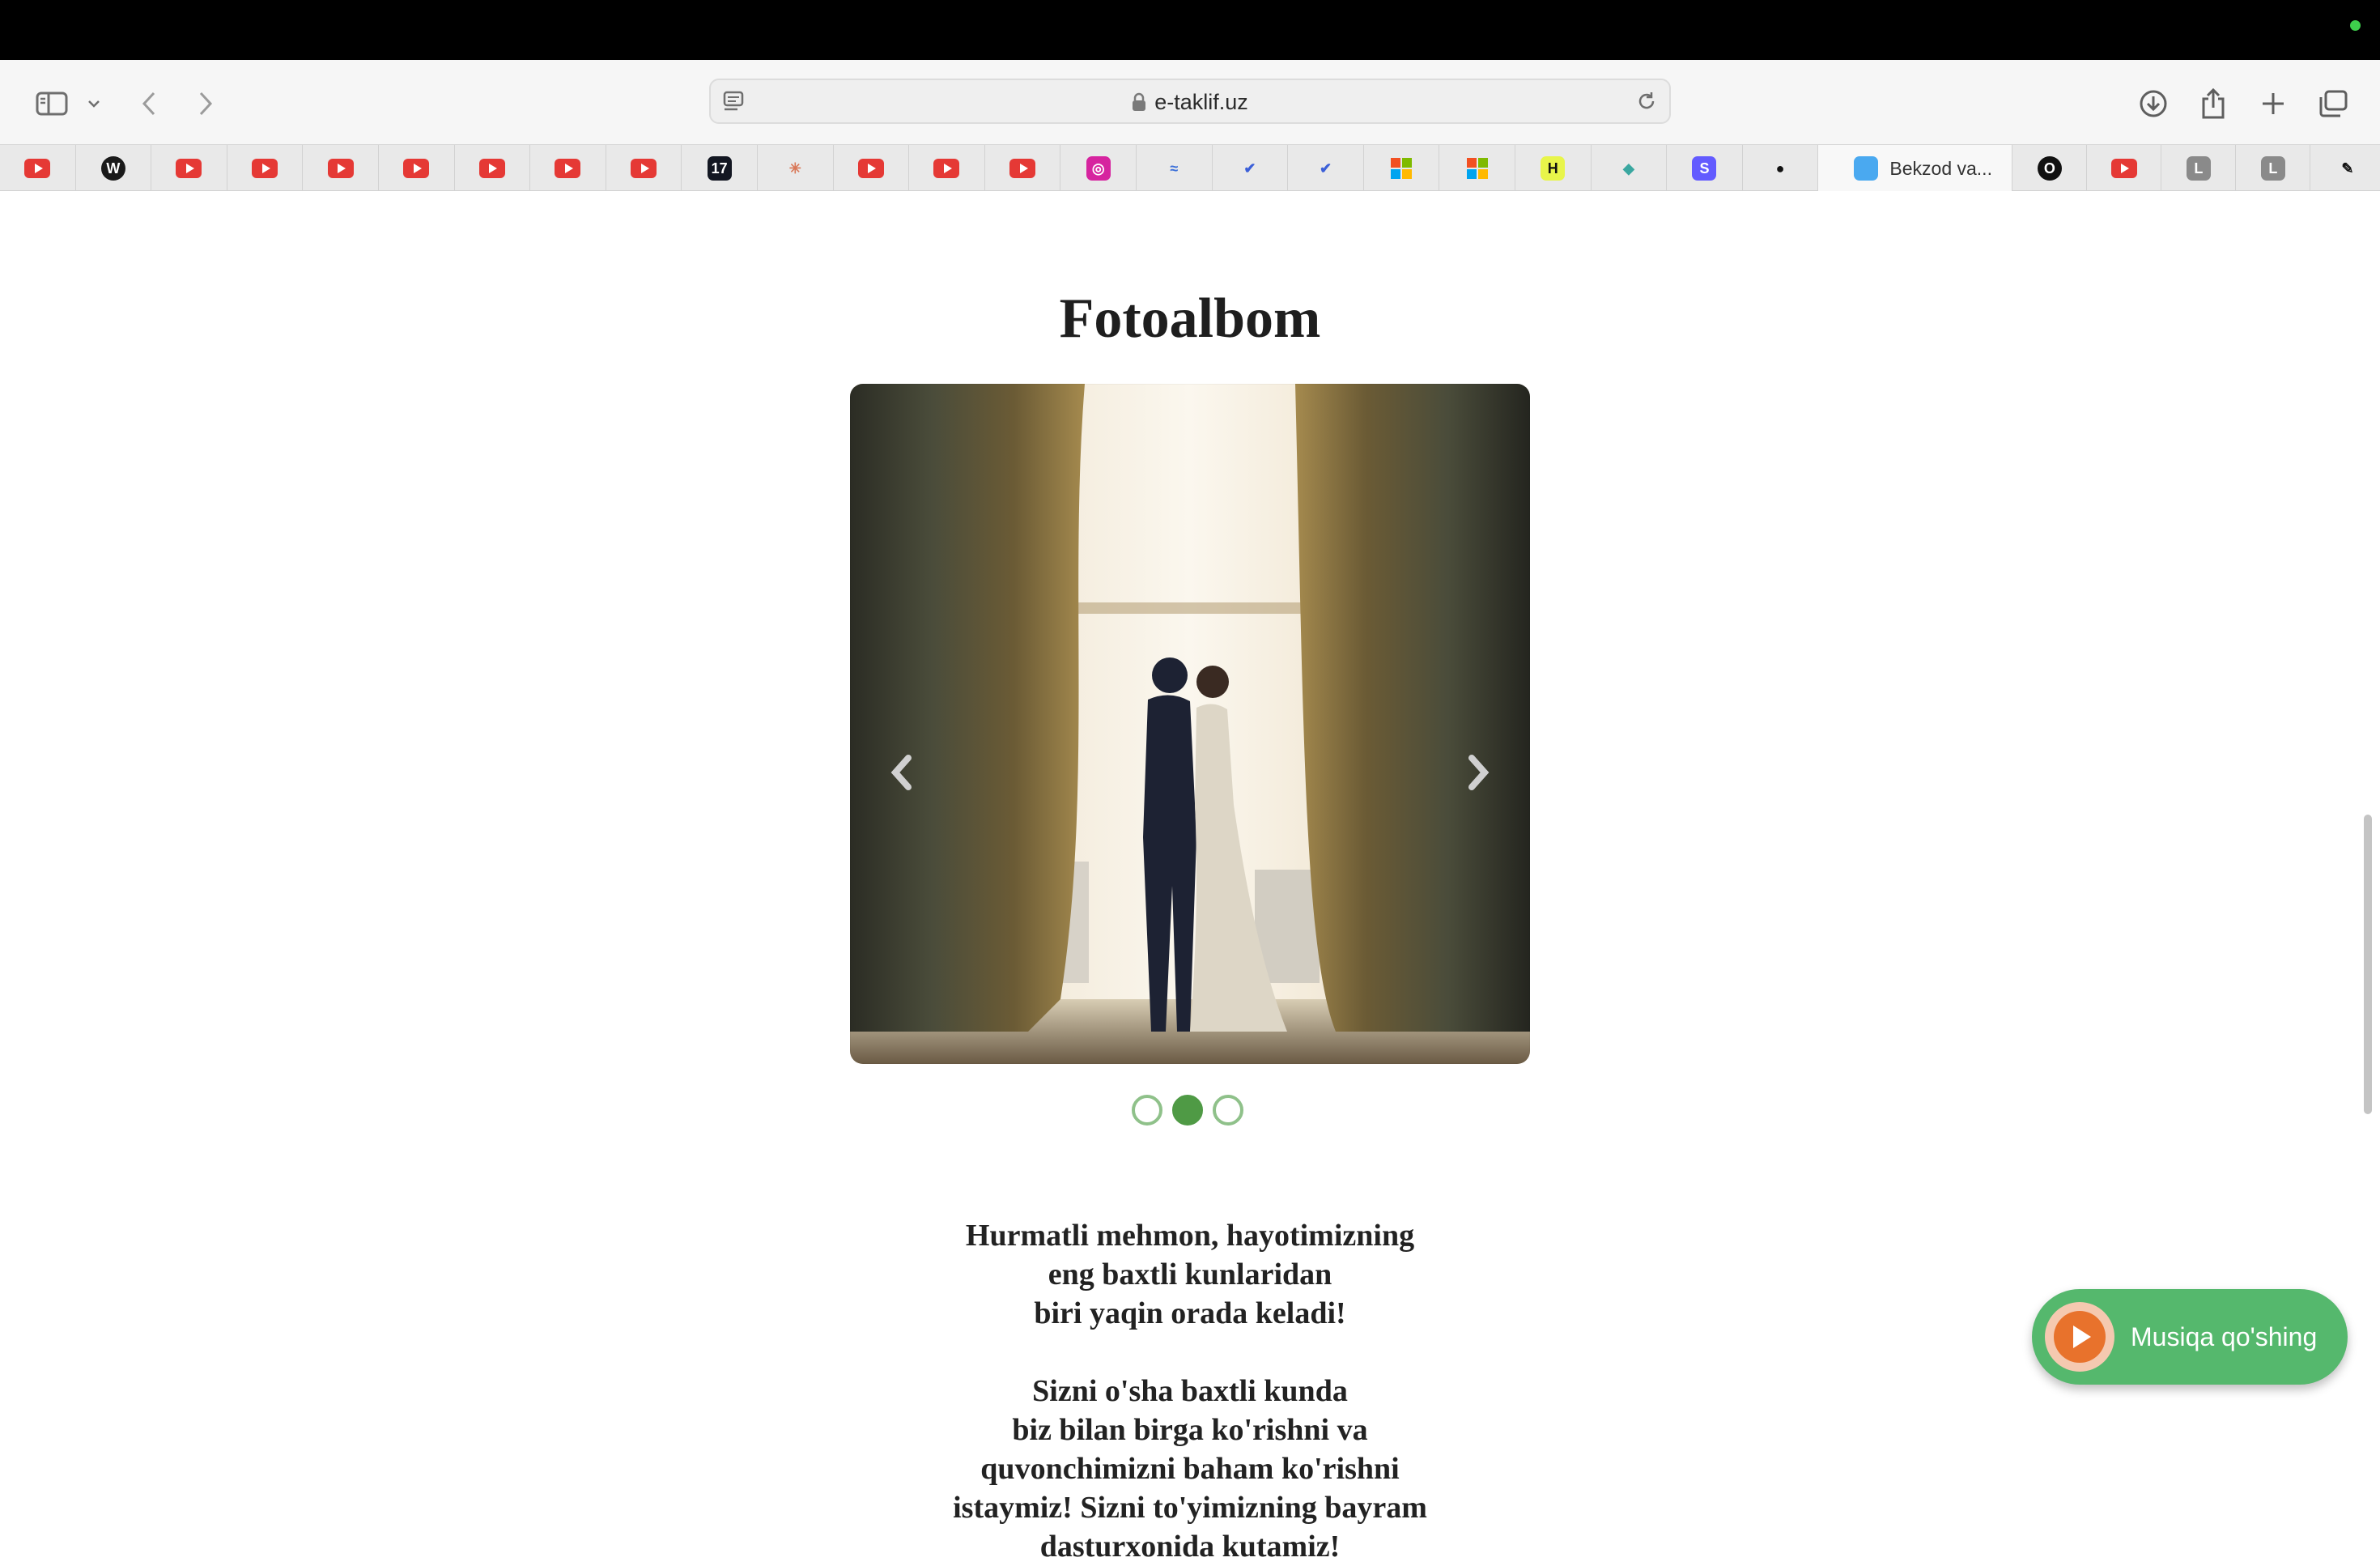 The image size is (2380, 1566). I want to click on invitation-line: dasturxonida kutamiz!, so click(1190, 1547).